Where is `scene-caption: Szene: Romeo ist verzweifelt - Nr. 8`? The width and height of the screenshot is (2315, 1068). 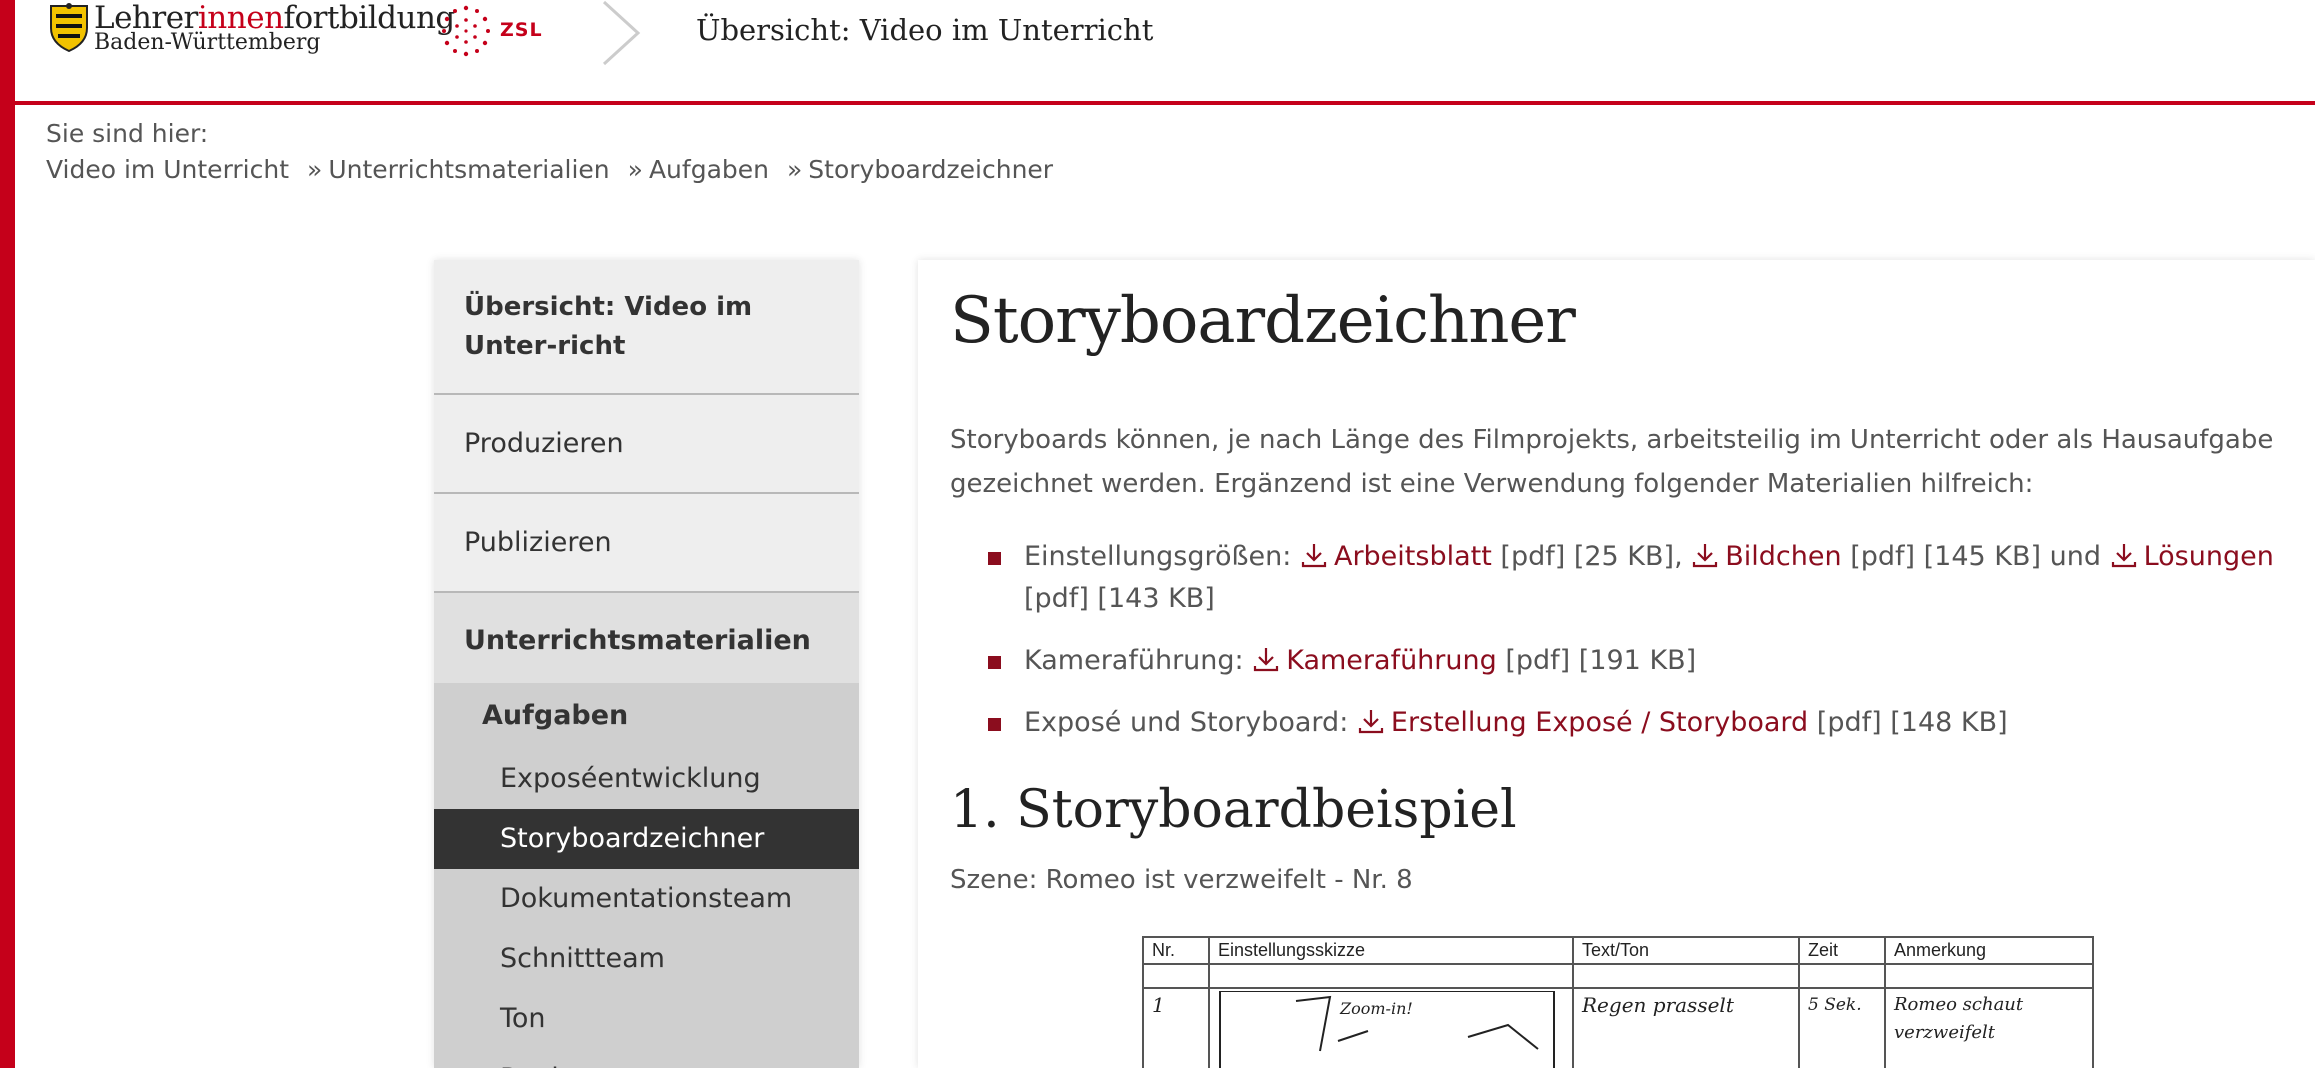
scene-caption: Szene: Romeo ist verzweifelt - Nr. 8 is located at coordinates (1181, 880).